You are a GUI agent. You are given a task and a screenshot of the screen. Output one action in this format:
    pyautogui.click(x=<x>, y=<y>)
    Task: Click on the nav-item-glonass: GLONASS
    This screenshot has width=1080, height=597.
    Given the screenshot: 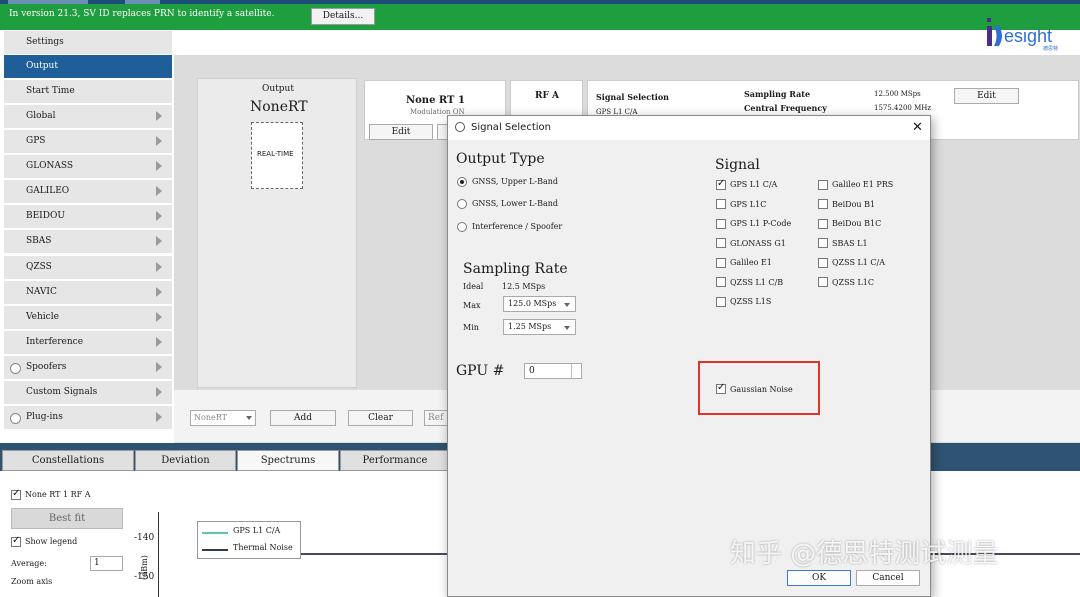 What is the action you would take?
    pyautogui.click(x=88, y=167)
    